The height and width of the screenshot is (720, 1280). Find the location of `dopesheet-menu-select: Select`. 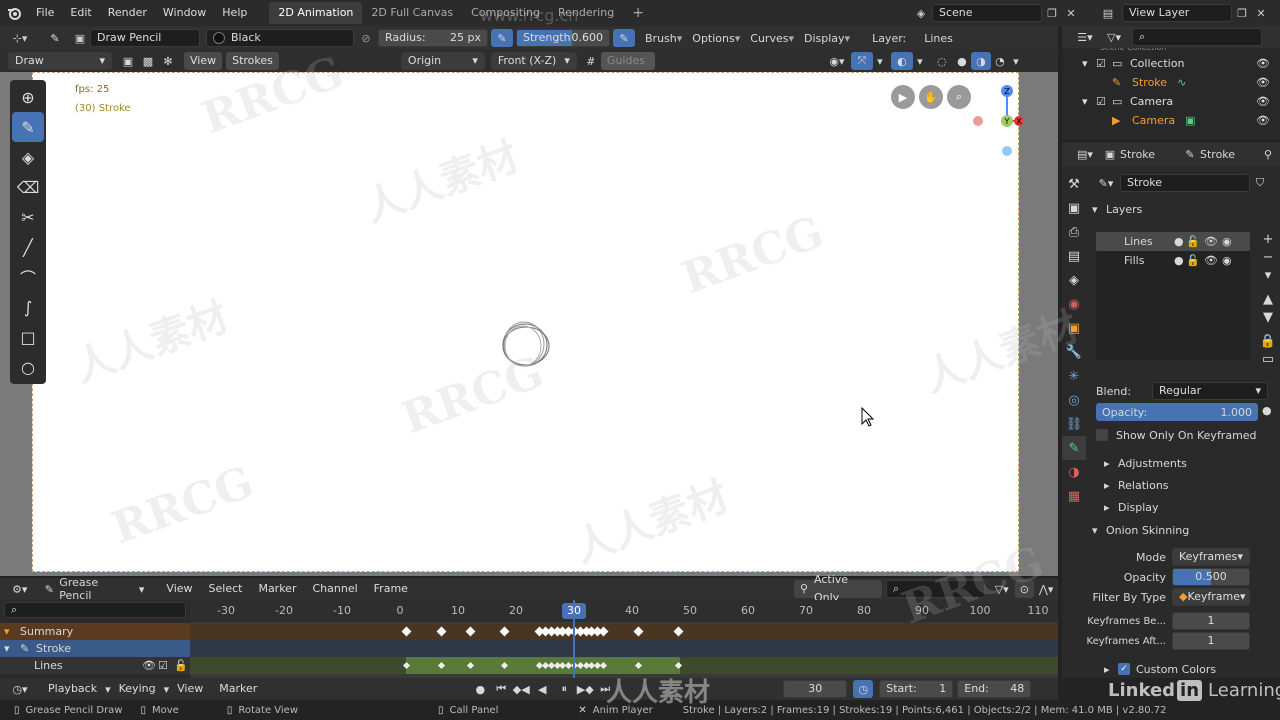

dopesheet-menu-select: Select is located at coordinates (226, 589).